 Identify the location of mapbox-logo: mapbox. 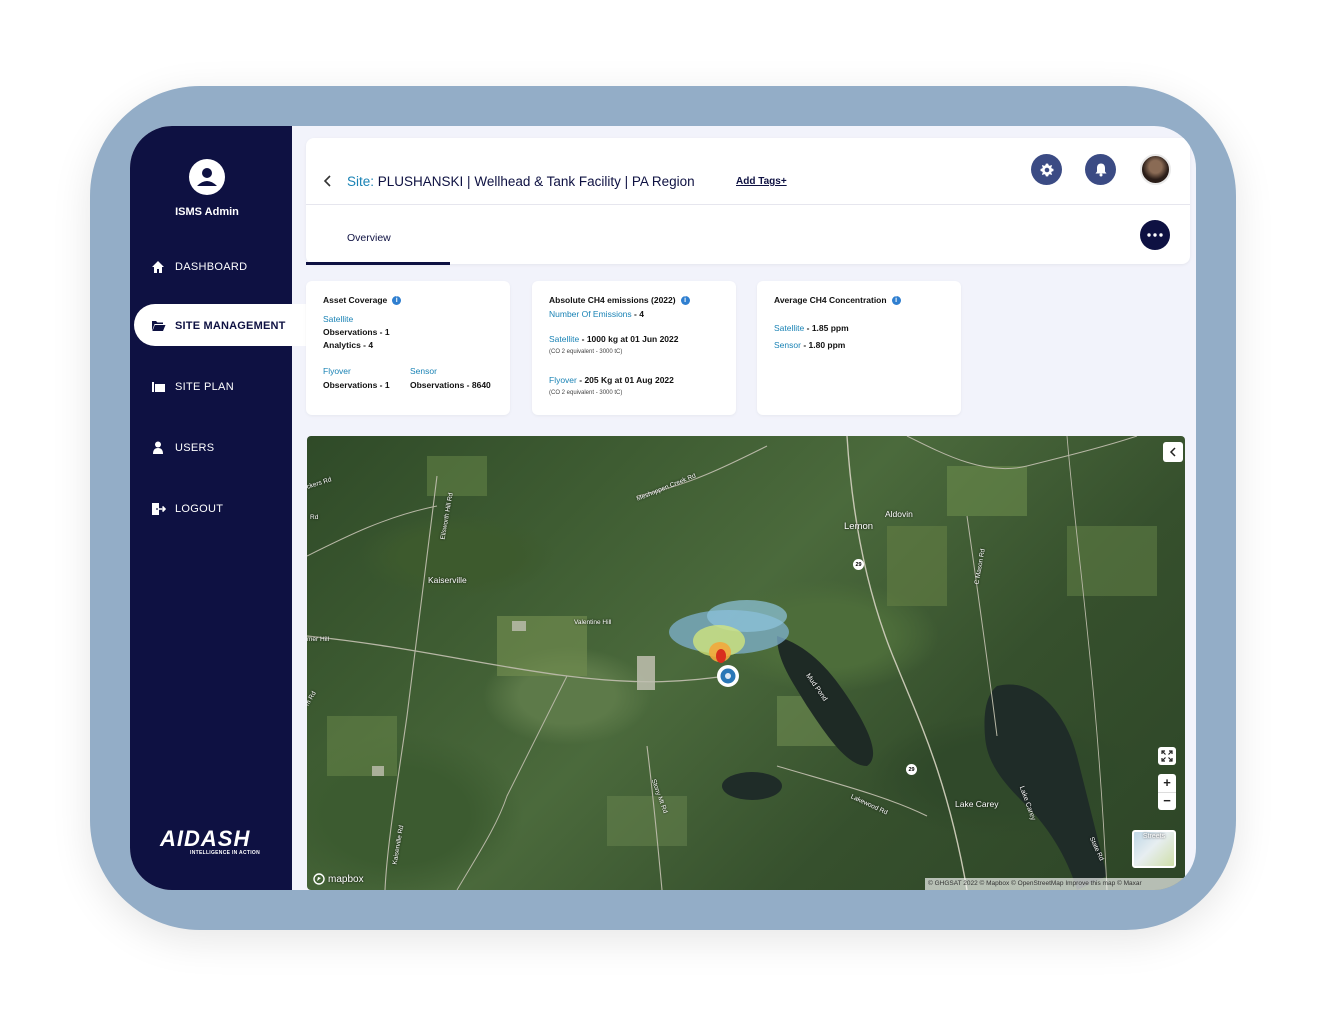
(338, 879).